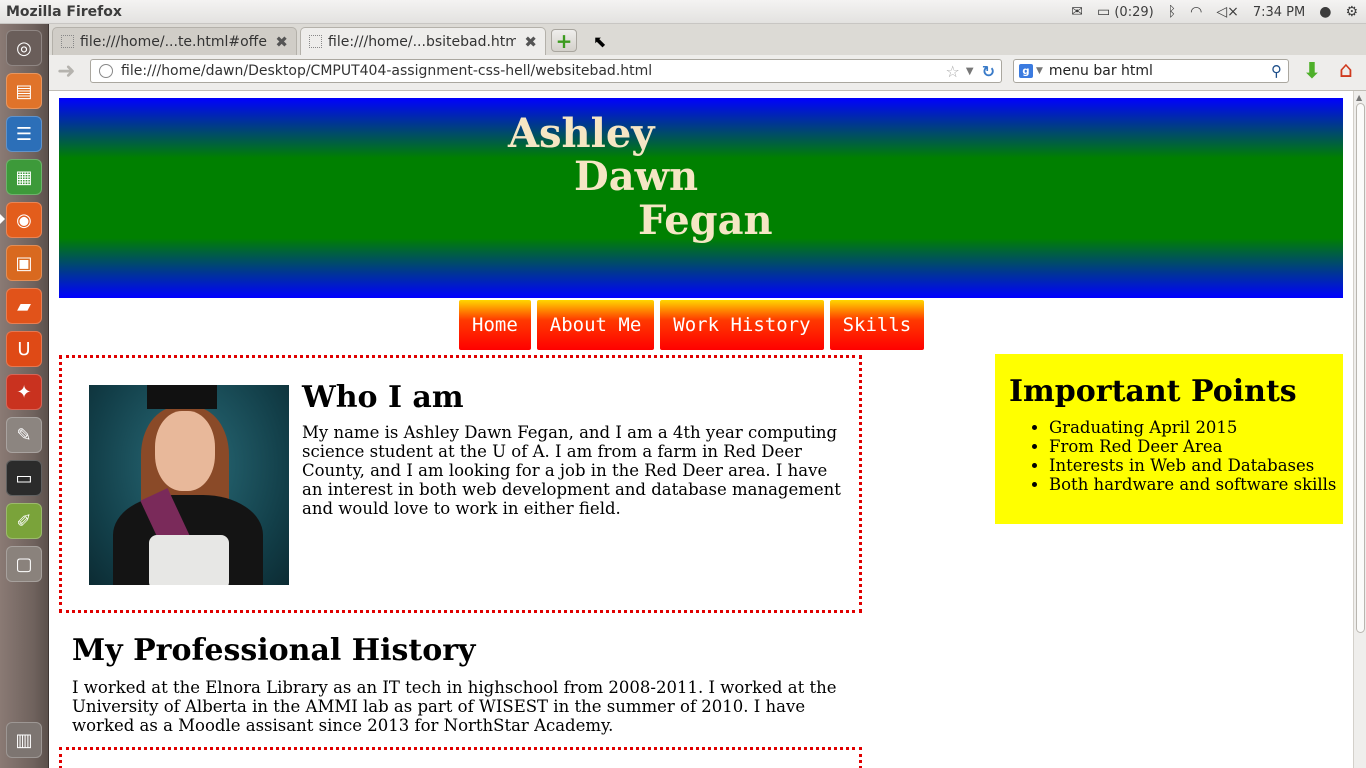 The image size is (1366, 768). I want to click on active-pip, so click(2, 219).